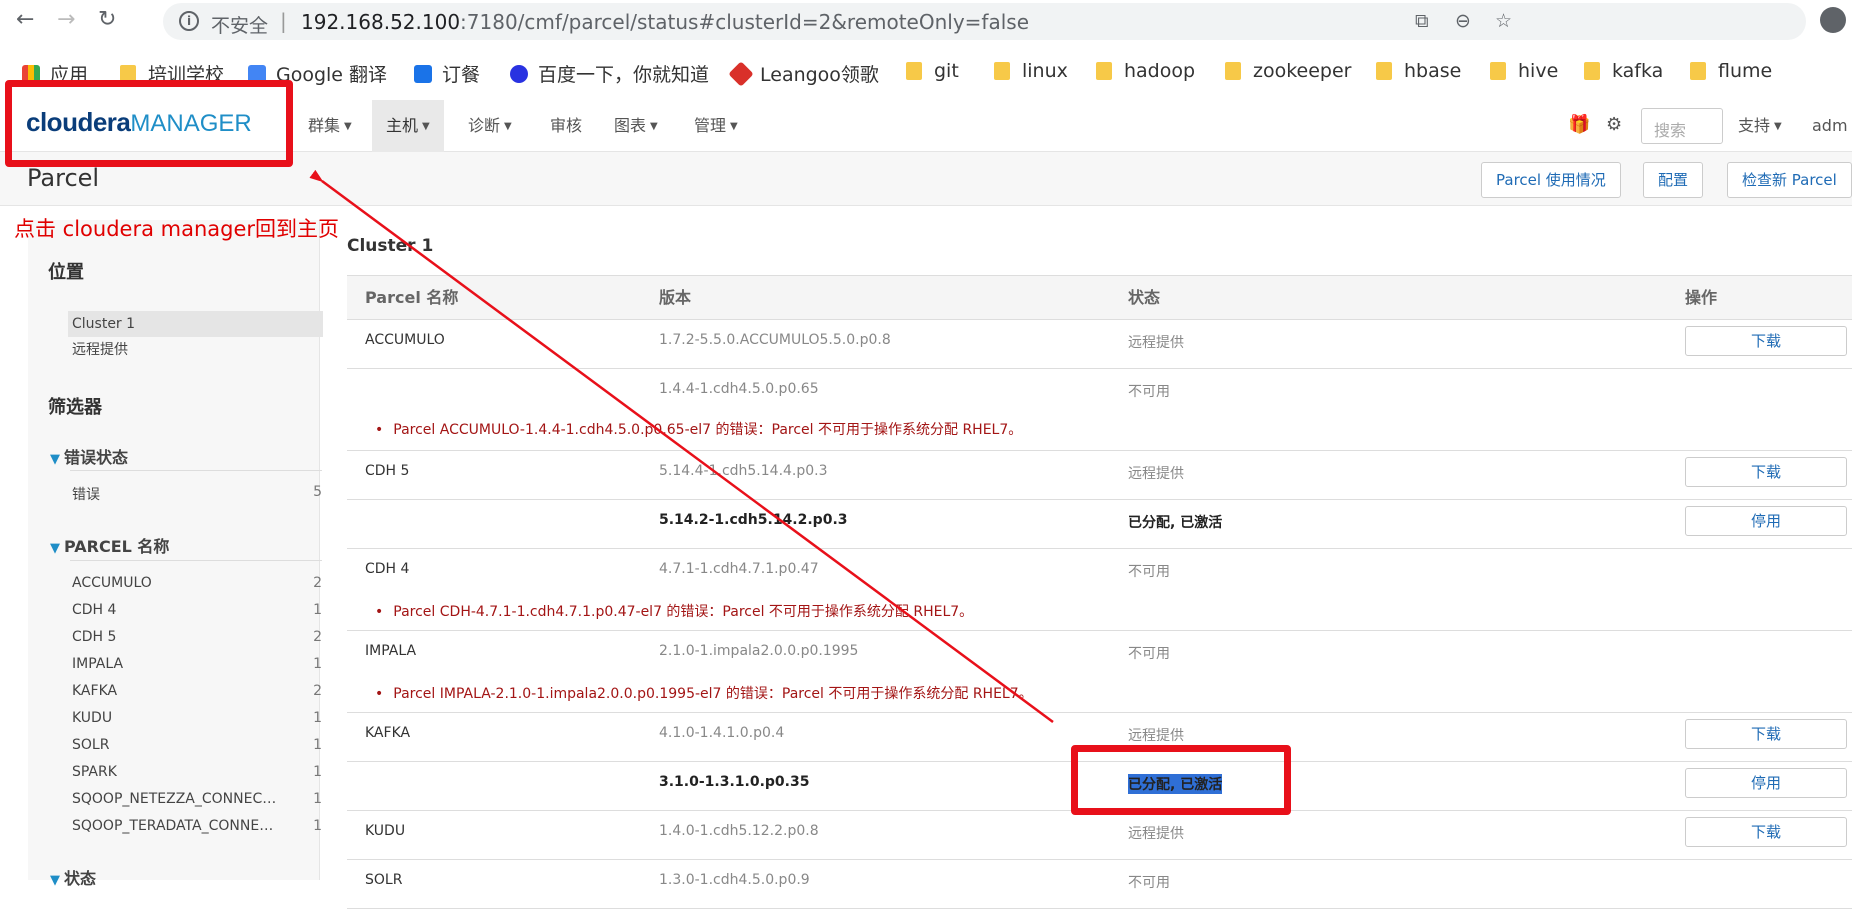 The width and height of the screenshot is (1852, 909). Describe the element at coordinates (197, 583) in the screenshot. I see `filter-parcel: ACCUMULO 2` at that location.